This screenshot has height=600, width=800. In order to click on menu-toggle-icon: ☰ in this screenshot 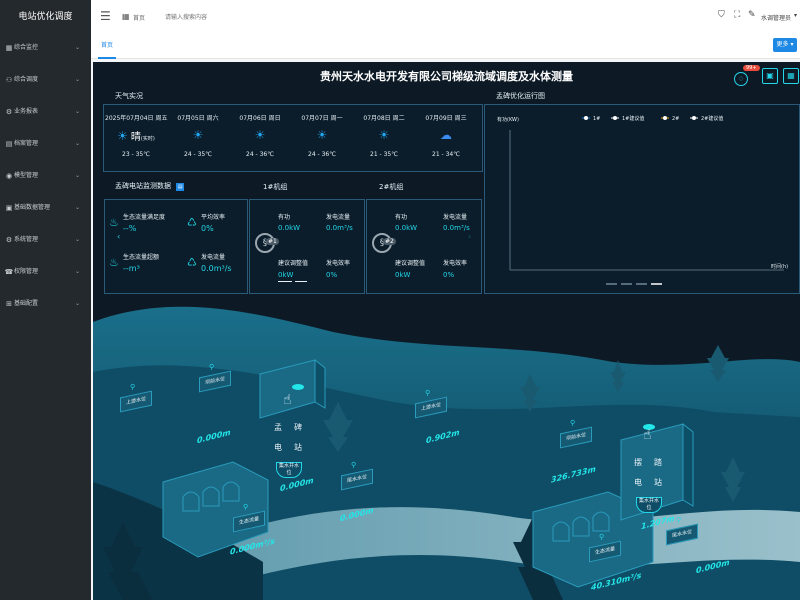, I will do `click(105, 16)`.